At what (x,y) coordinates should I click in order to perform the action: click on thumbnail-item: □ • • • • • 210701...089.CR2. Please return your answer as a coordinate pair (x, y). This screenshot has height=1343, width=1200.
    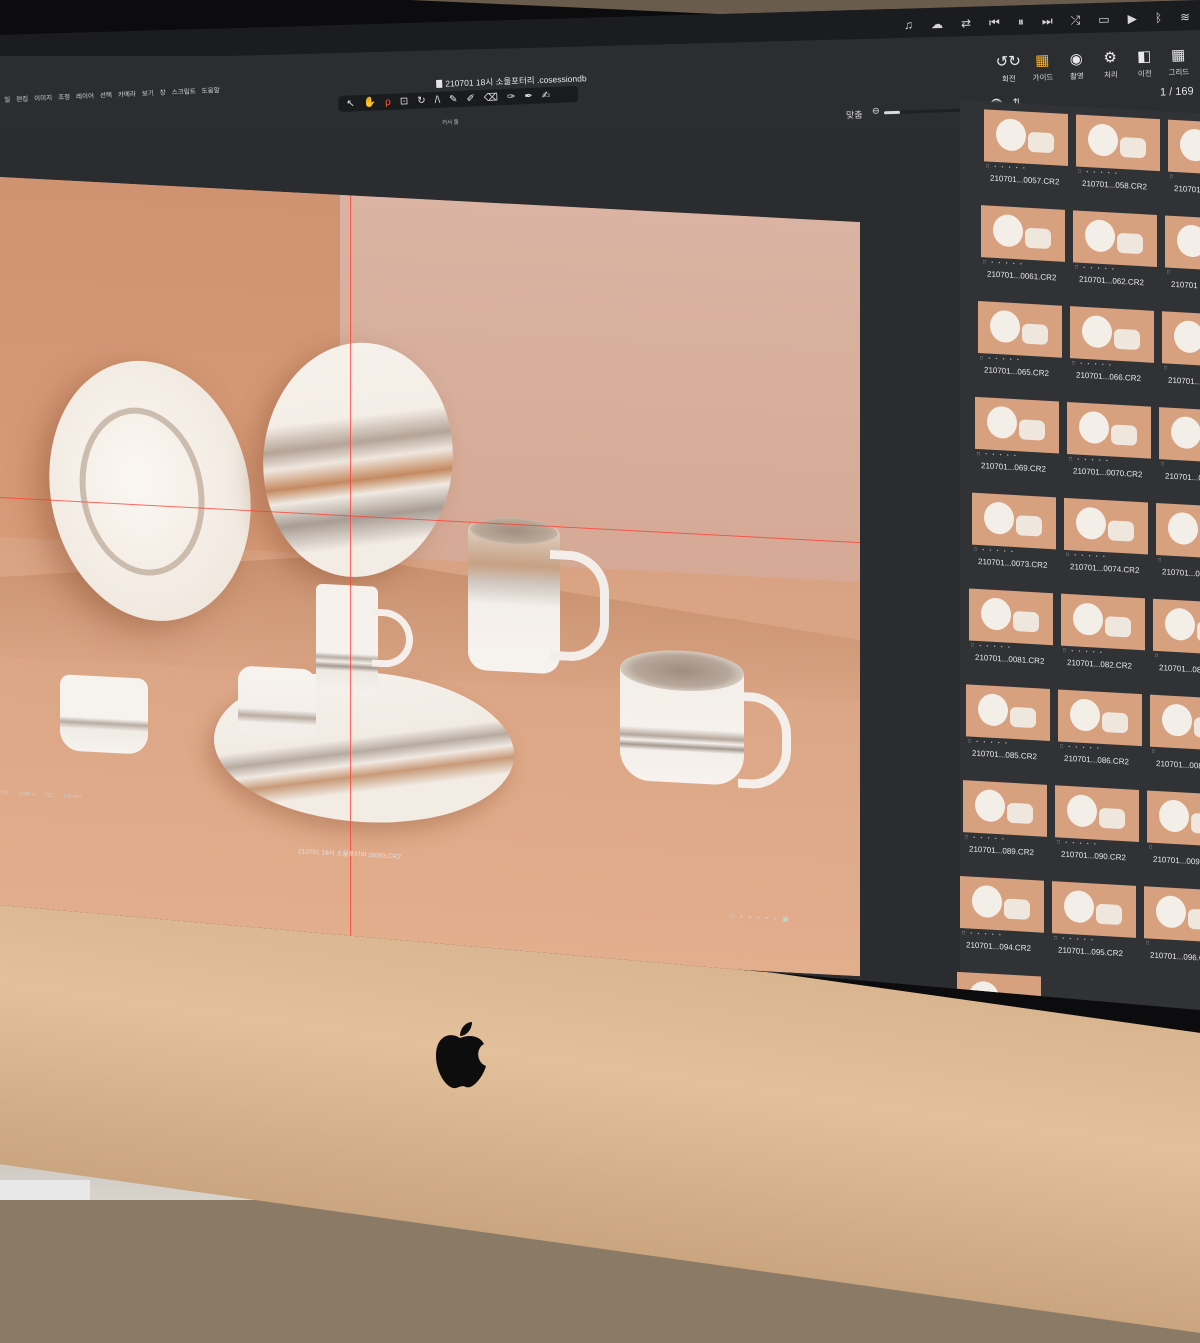
    Looking at the image, I should click on (1005, 821).